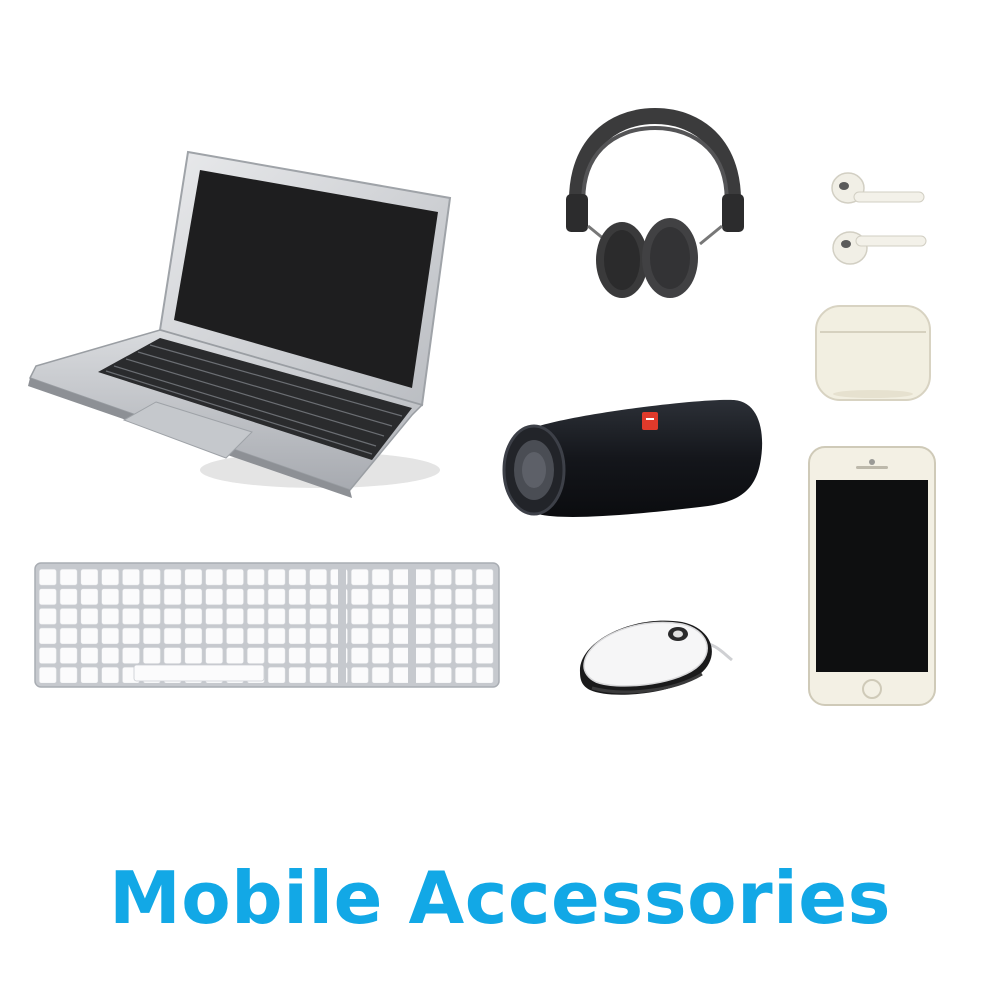 The image size is (1000, 1000). Describe the element at coordinates (872, 576) in the screenshot. I see `smartphone-icon` at that location.